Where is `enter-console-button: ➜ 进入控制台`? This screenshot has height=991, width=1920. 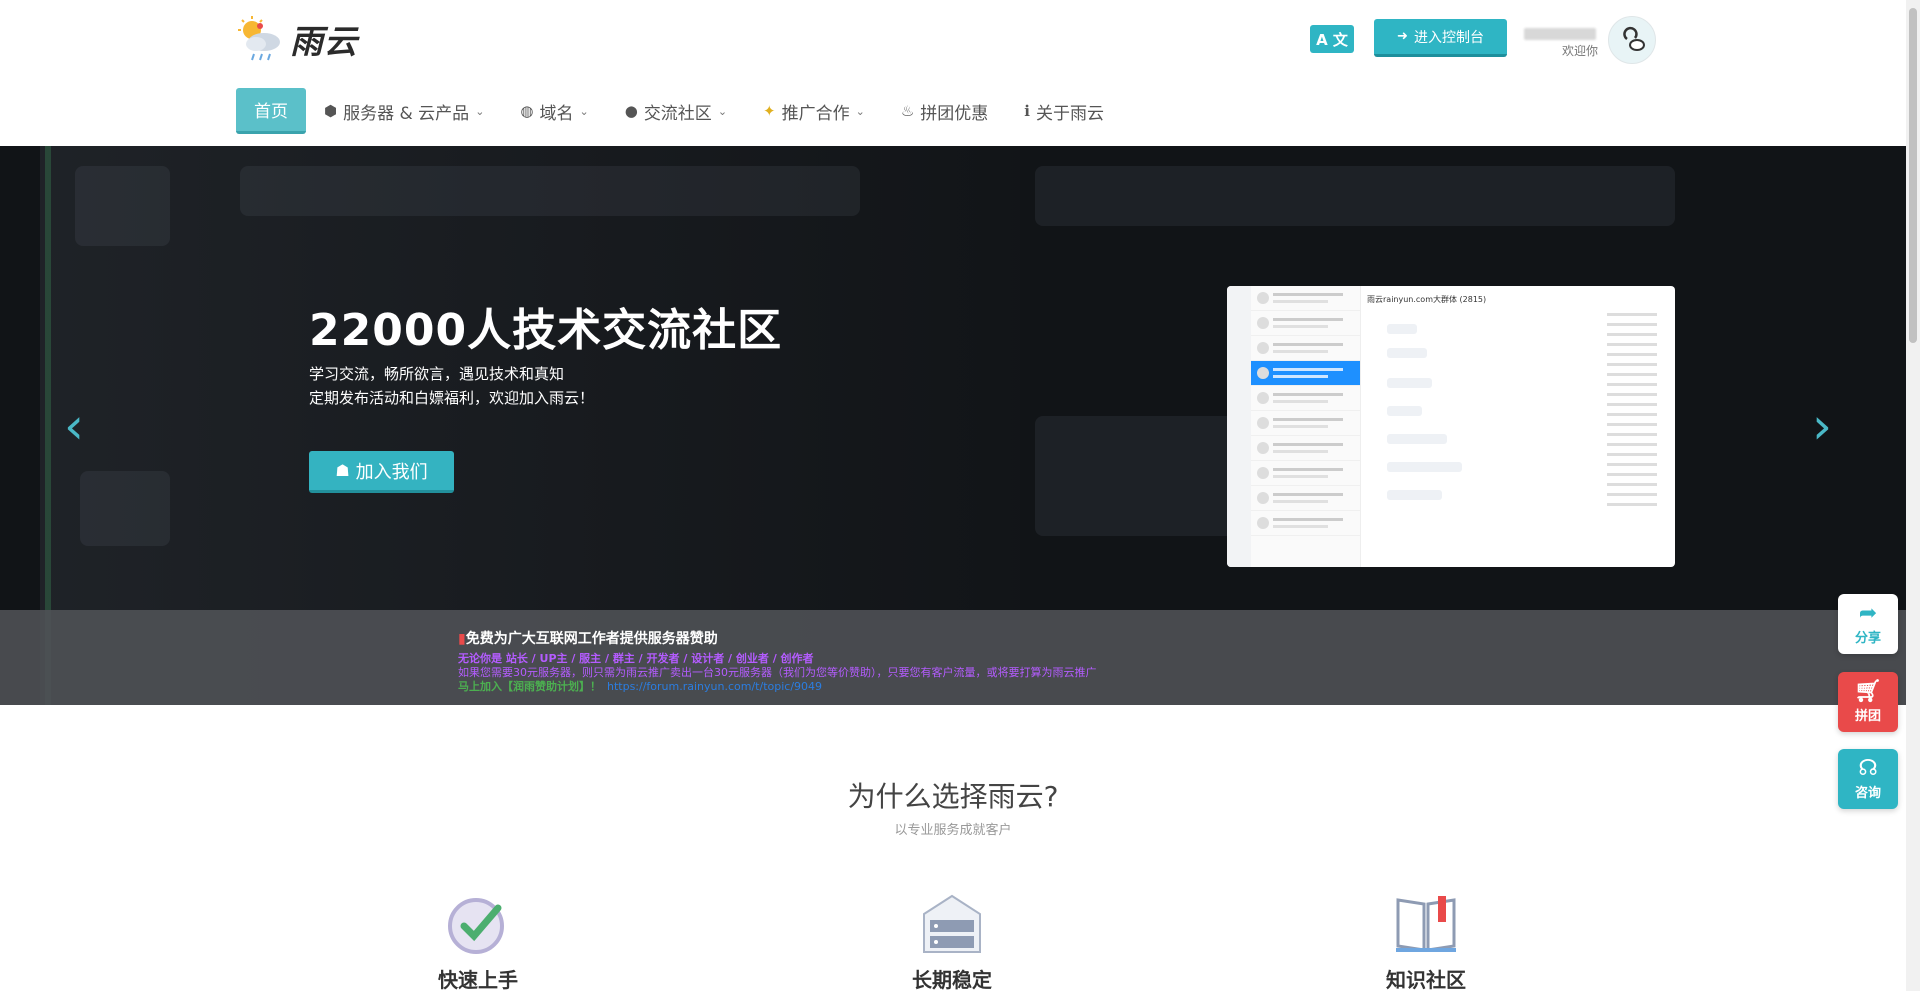
enter-console-button: ➜ 进入控制台 is located at coordinates (1440, 38).